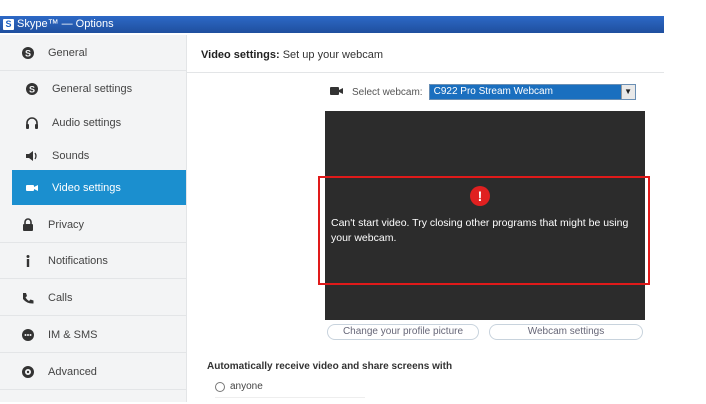  Describe the element at coordinates (425, 54) in the screenshot. I see `page-title: Video settings: Set up your webcam` at that location.